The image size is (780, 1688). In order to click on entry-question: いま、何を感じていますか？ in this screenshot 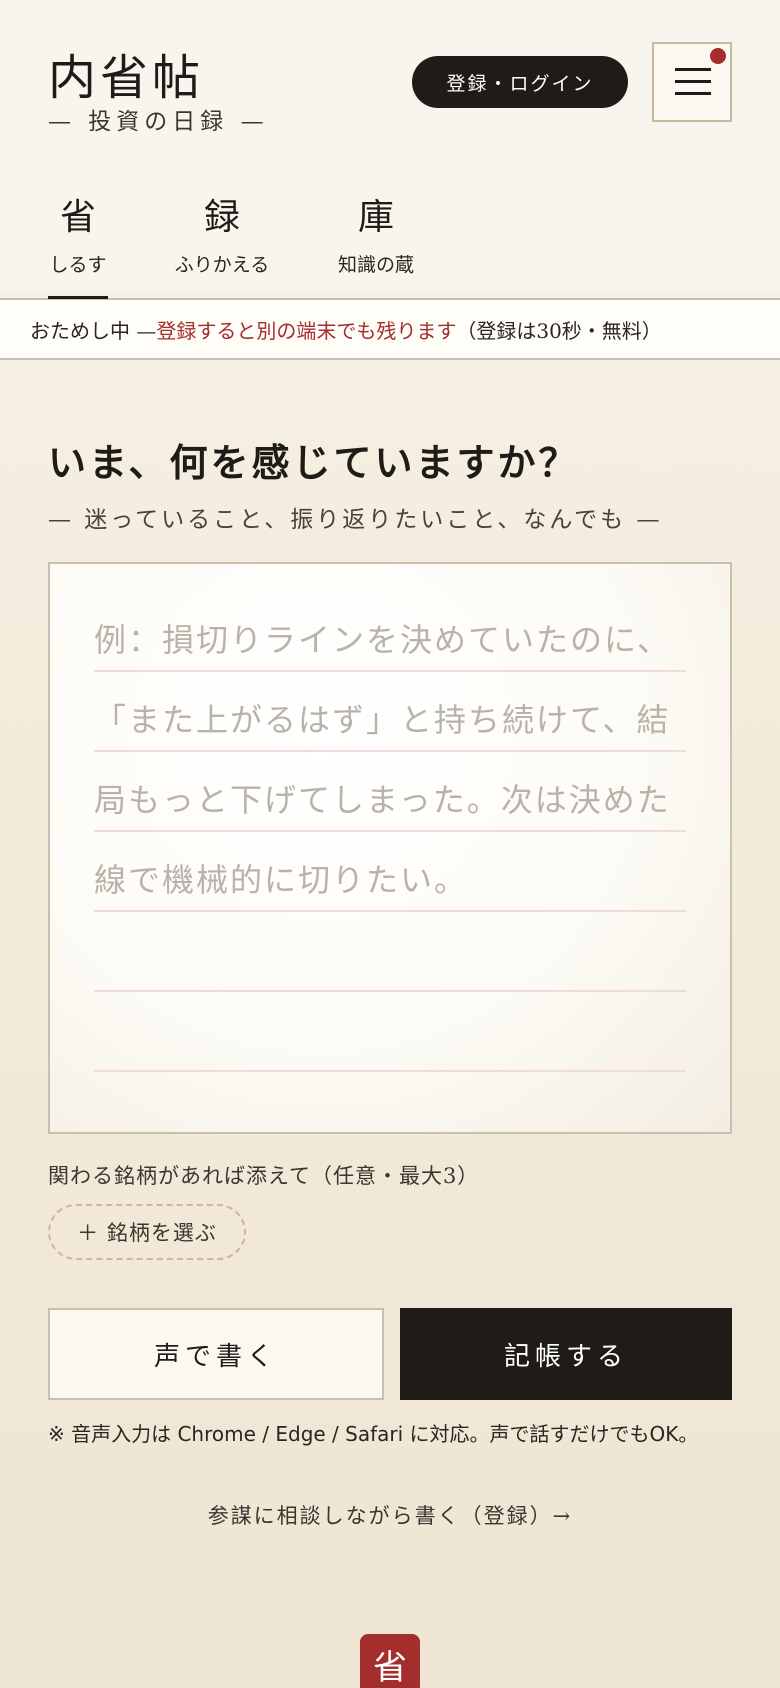, I will do `click(314, 462)`.